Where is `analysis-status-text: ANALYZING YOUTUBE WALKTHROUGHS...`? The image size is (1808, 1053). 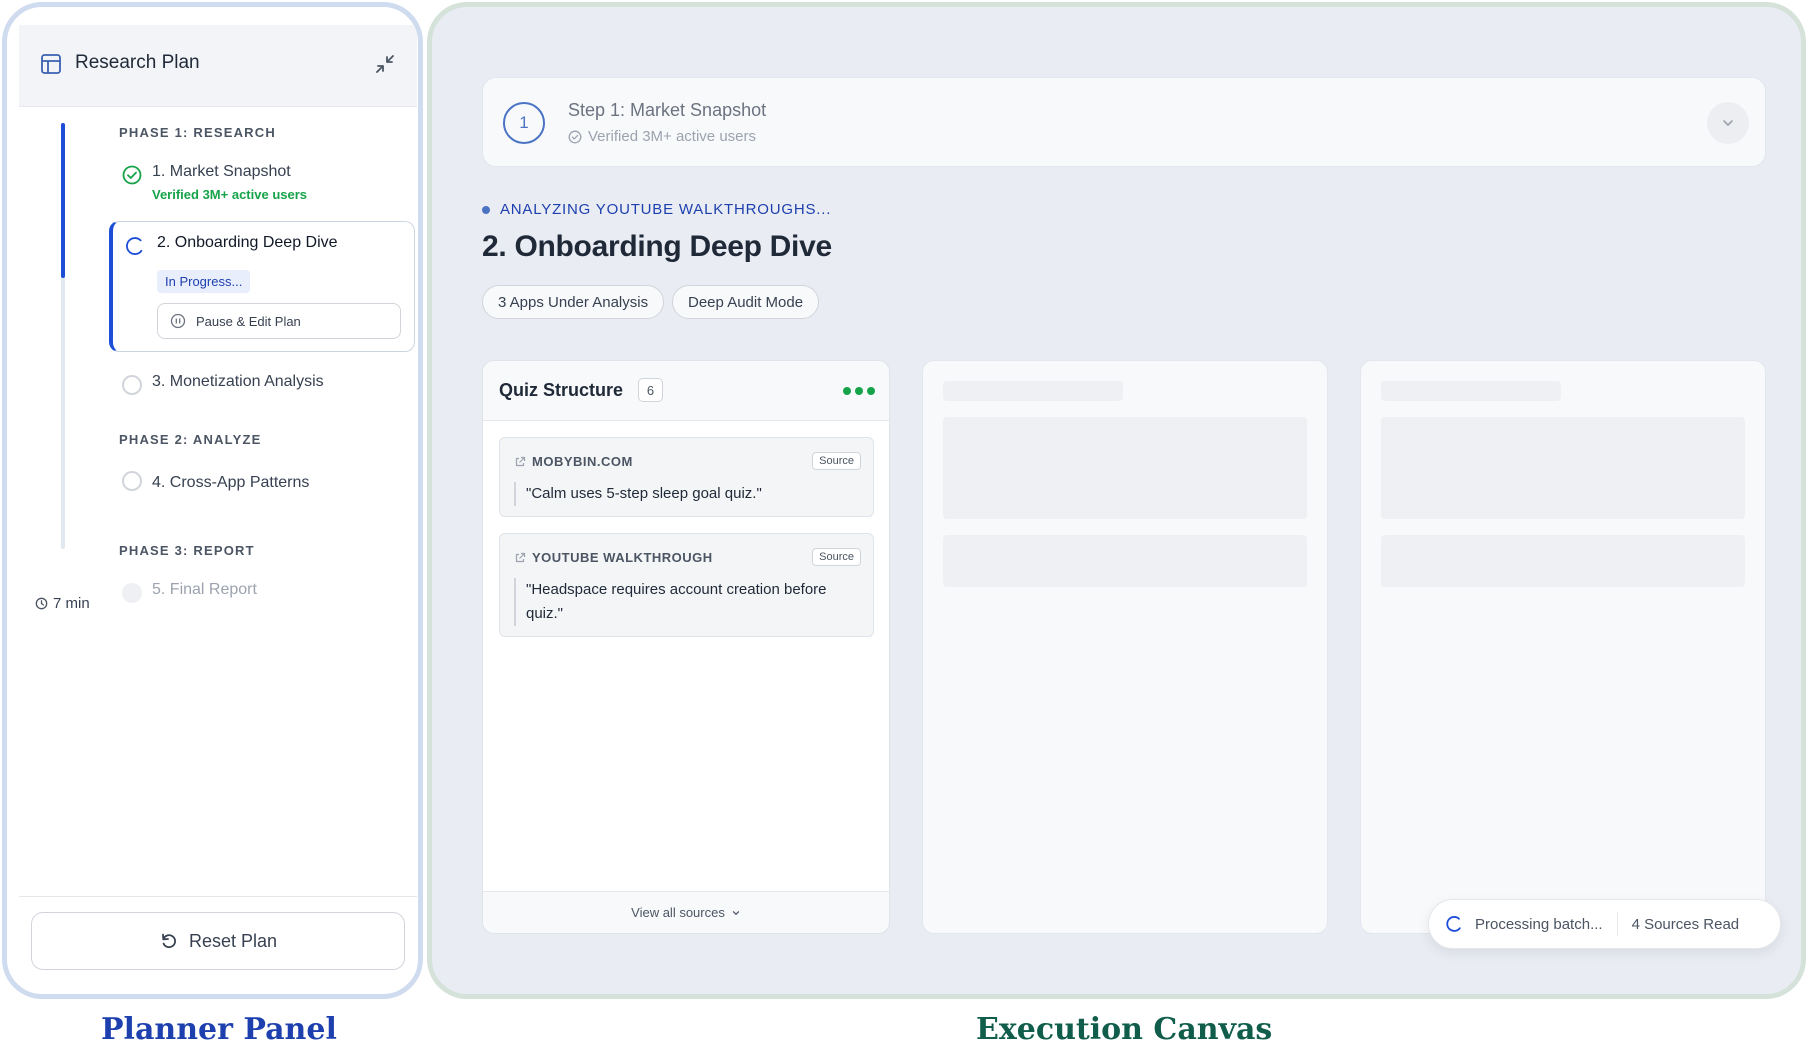 analysis-status-text: ANALYZING YOUTUBE WALKTHROUGHS... is located at coordinates (666, 209).